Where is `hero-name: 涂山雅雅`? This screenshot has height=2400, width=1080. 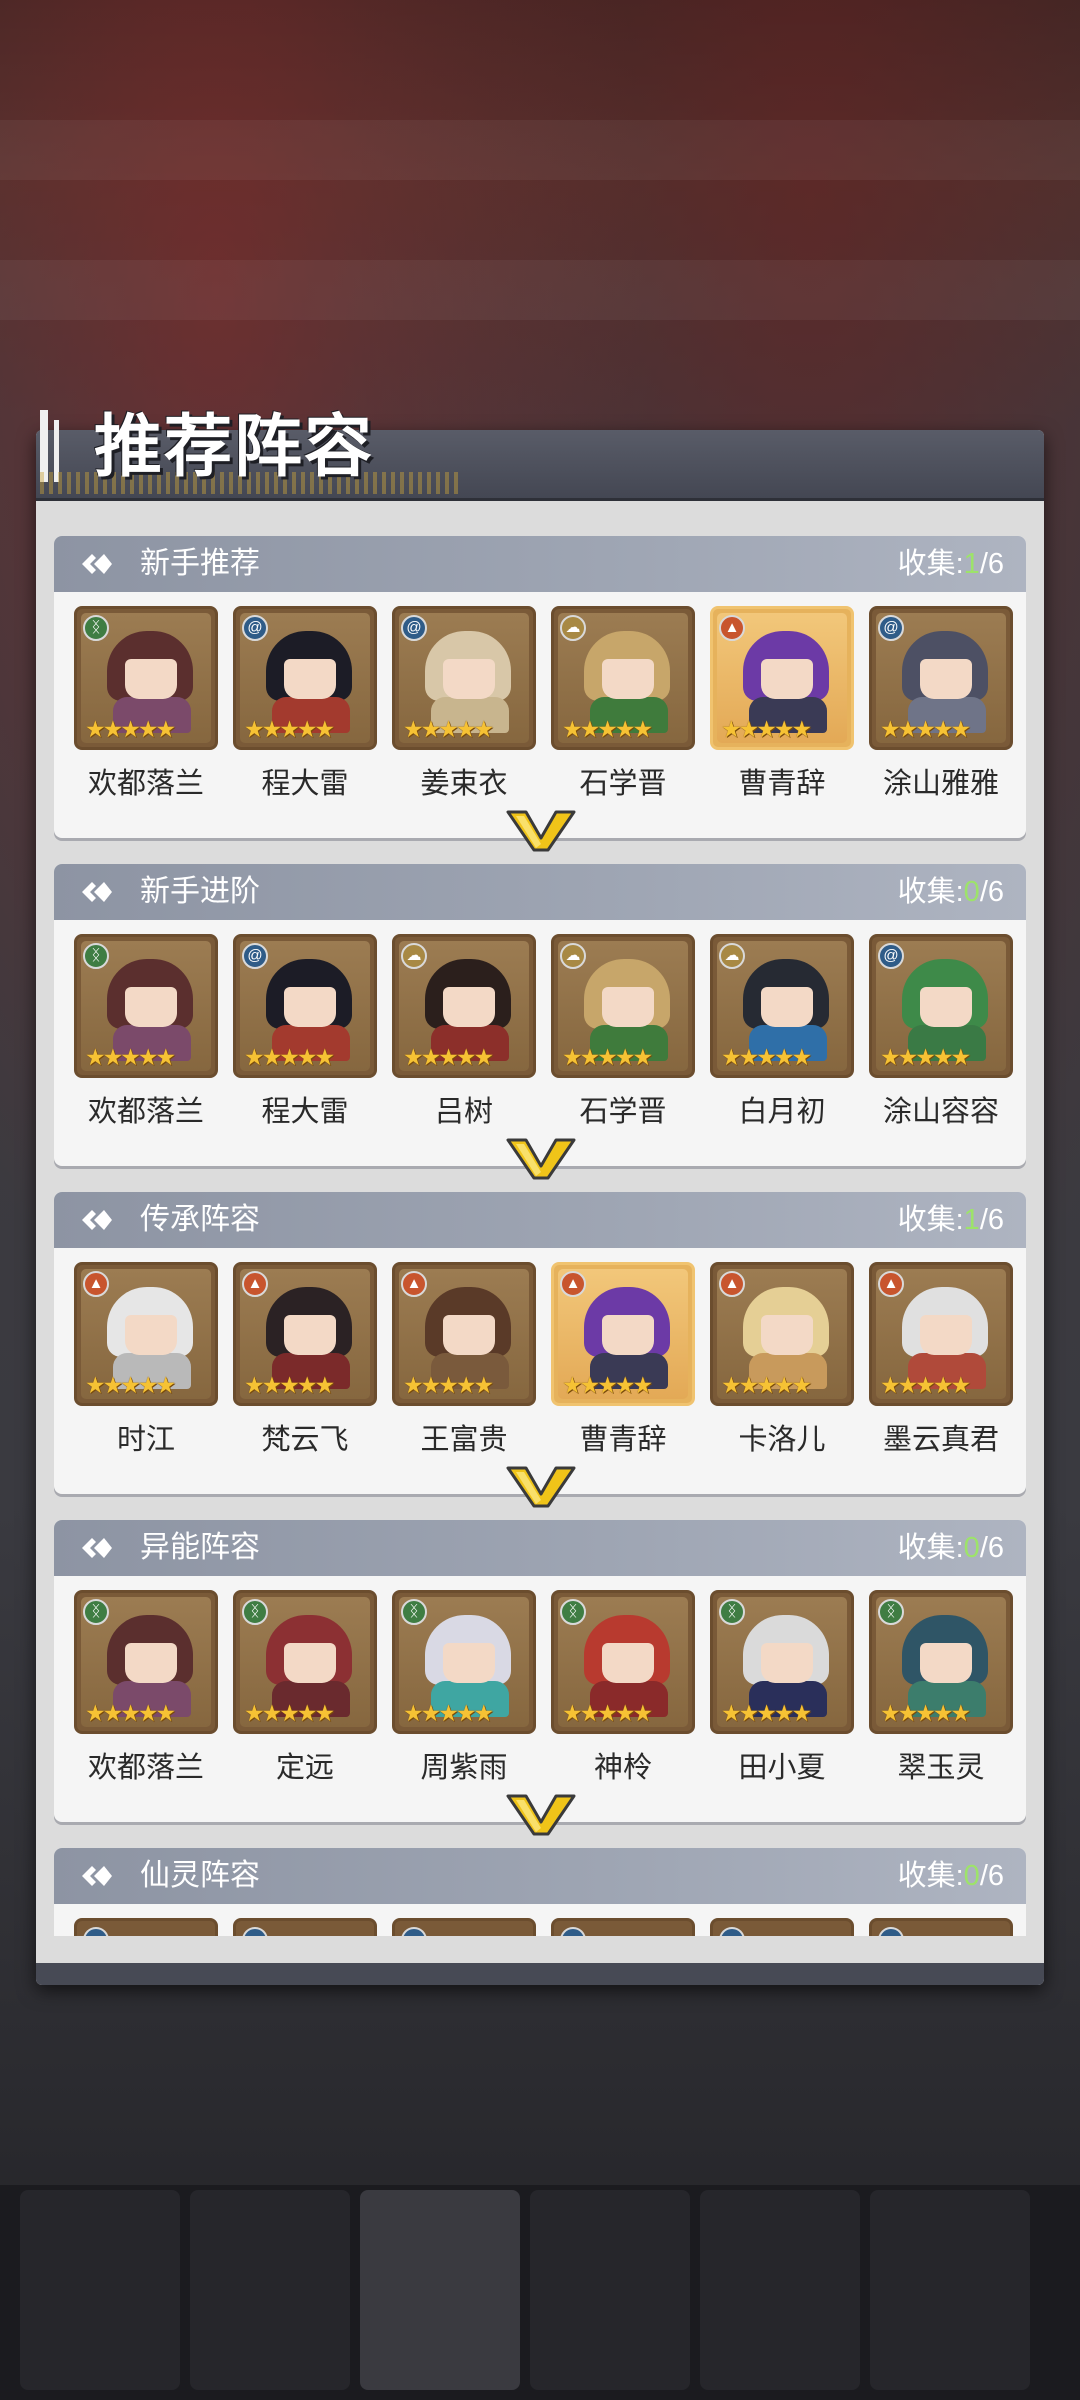
hero-name: 涂山雅雅 is located at coordinates (940, 784).